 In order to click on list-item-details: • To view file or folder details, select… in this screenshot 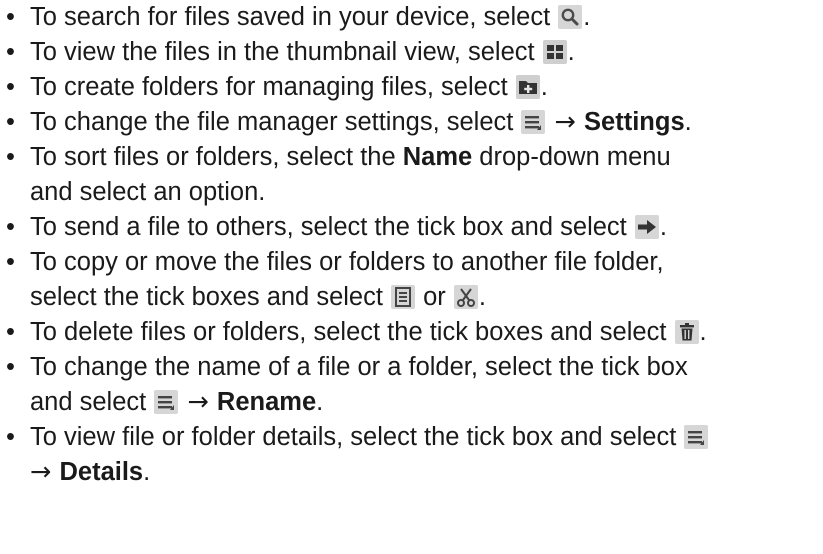, I will do `click(411, 455)`.